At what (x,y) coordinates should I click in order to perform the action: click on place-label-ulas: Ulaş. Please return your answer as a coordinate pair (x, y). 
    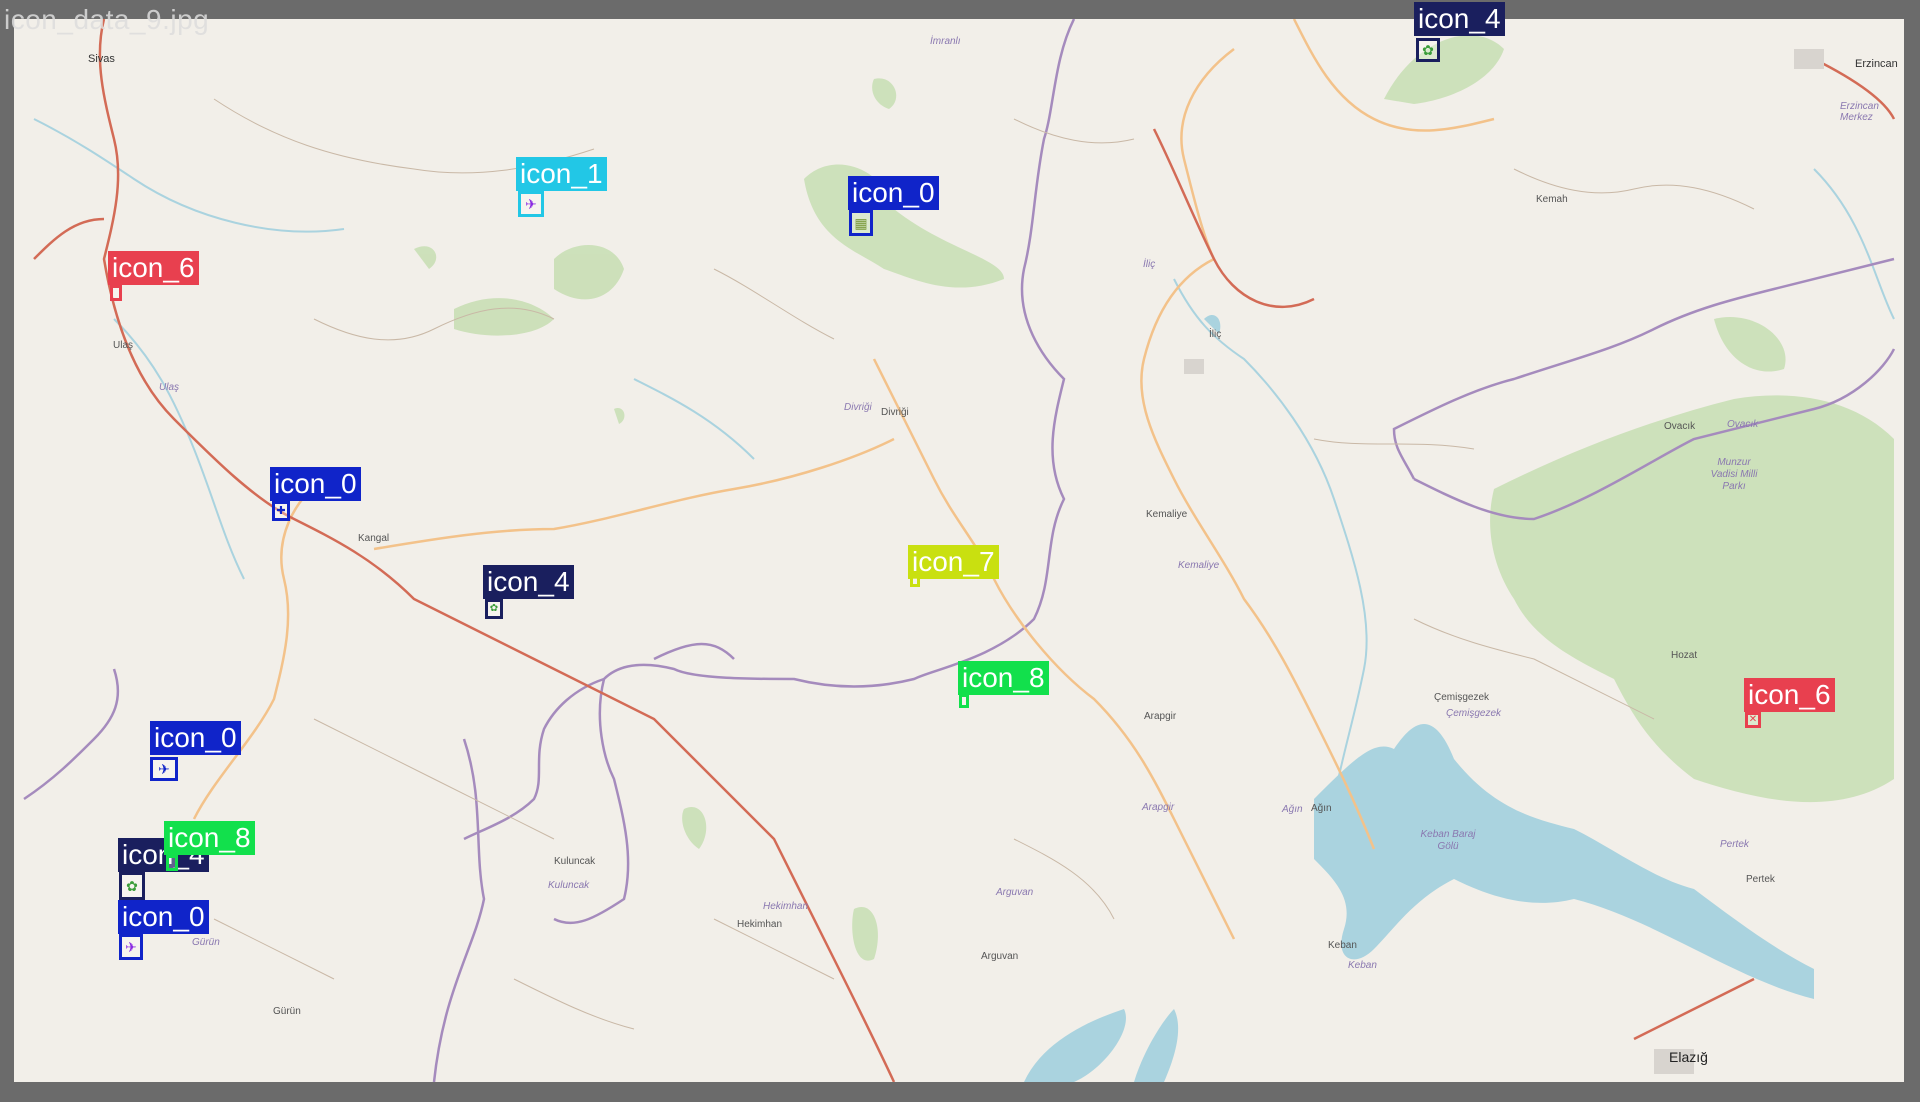
    Looking at the image, I should click on (123, 345).